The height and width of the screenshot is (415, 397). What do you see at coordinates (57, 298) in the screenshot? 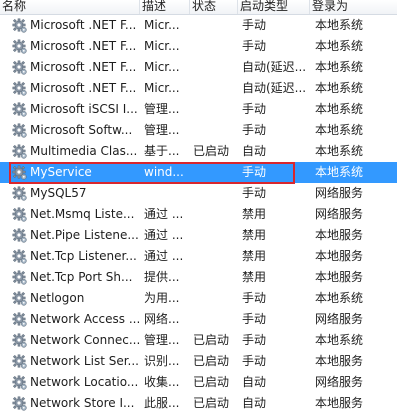
I see `service-name: Netlogon` at bounding box center [57, 298].